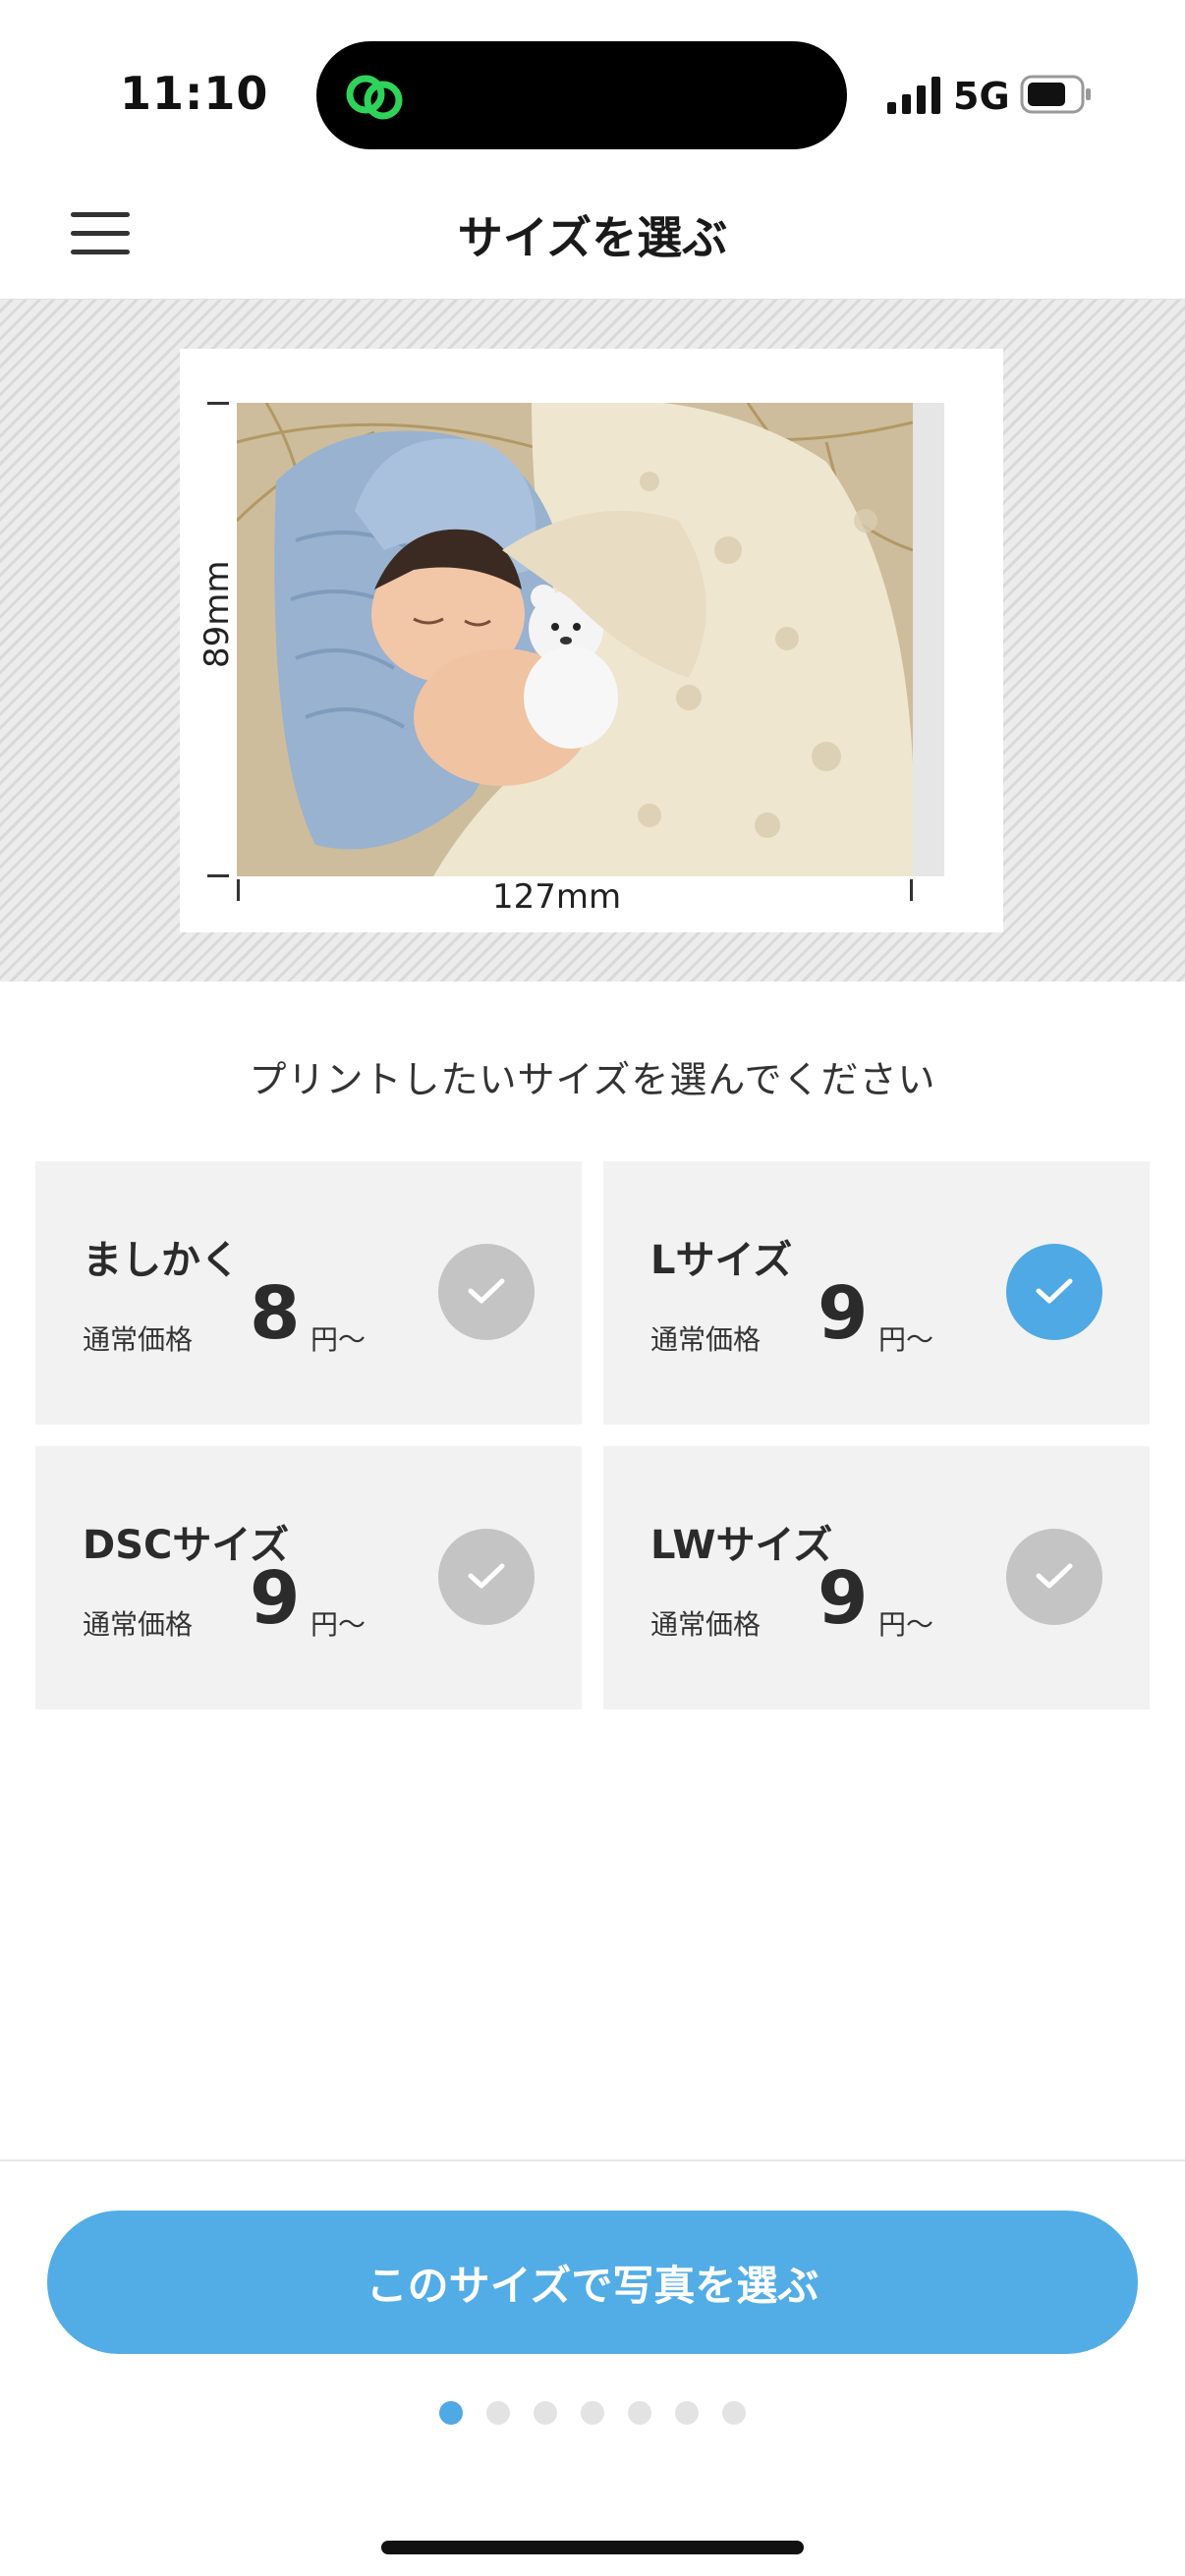  I want to click on size-card-l: Lサイズ 通常価格 9 円〜, so click(877, 1293).